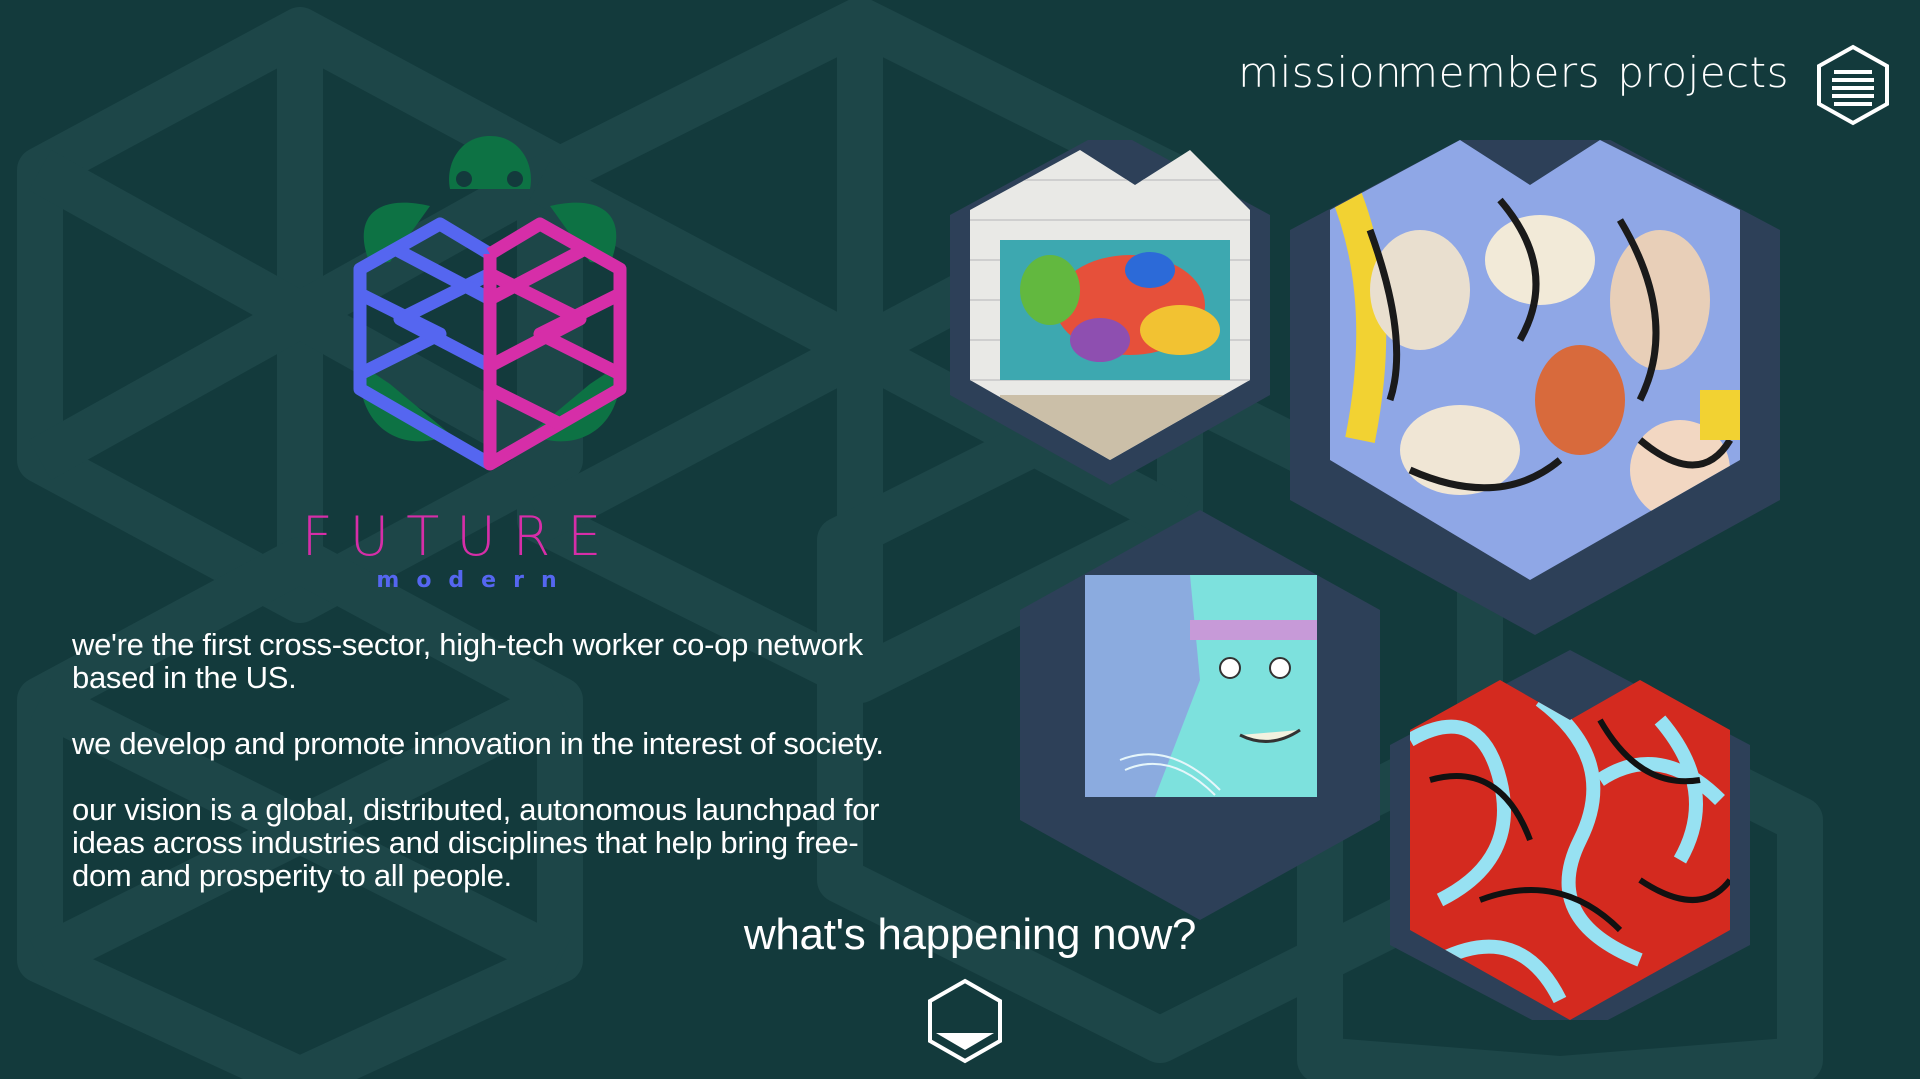  I want to click on logo-title: FUTURE, so click(460, 536).